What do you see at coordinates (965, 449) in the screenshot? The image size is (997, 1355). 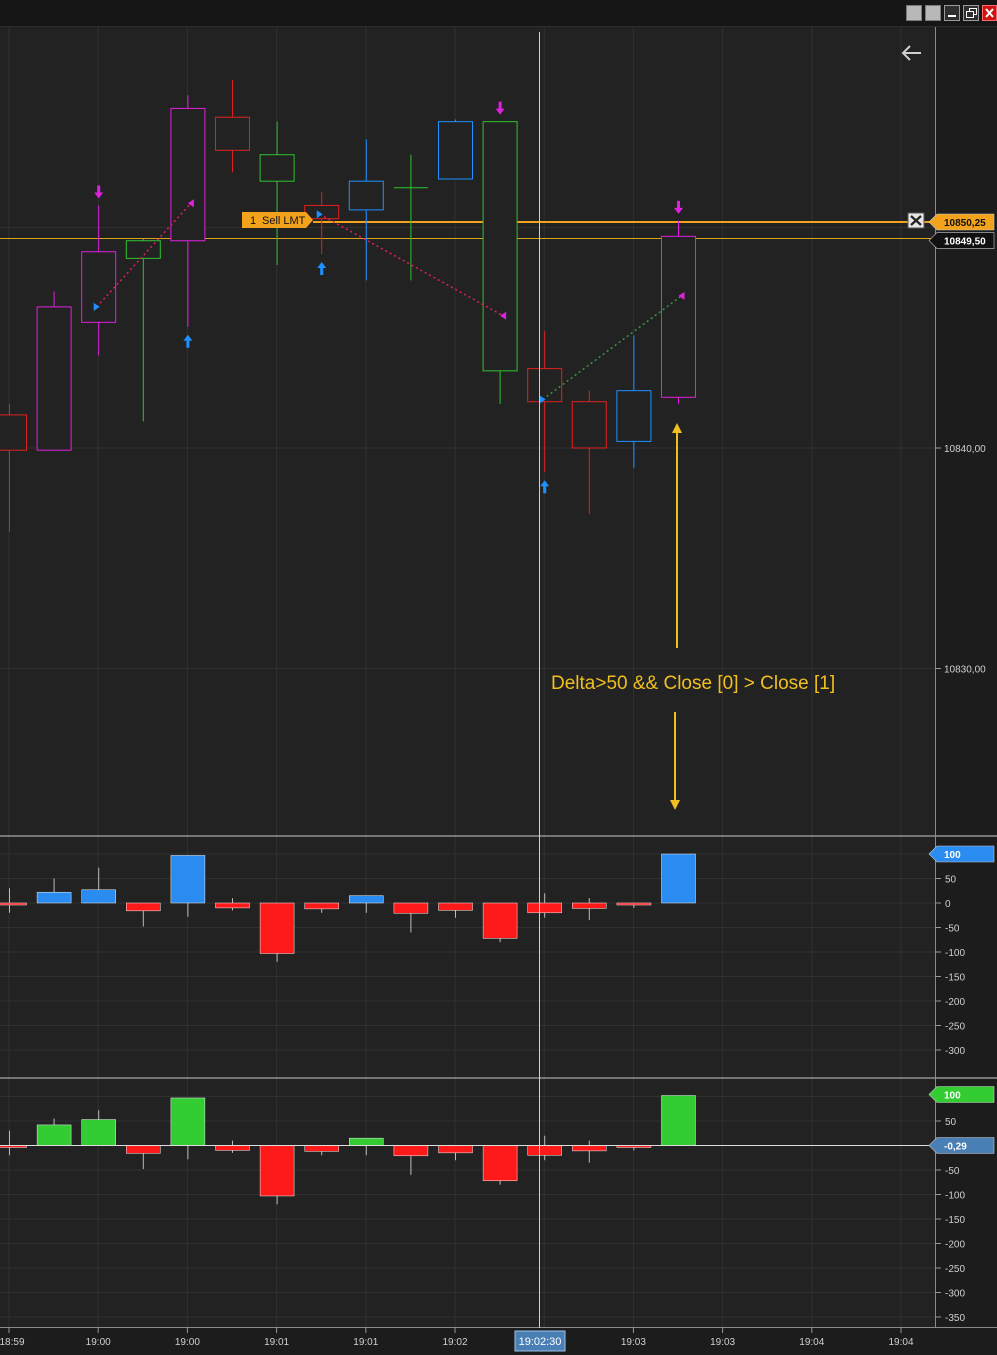 I see `price-tick-label: 10840,00` at bounding box center [965, 449].